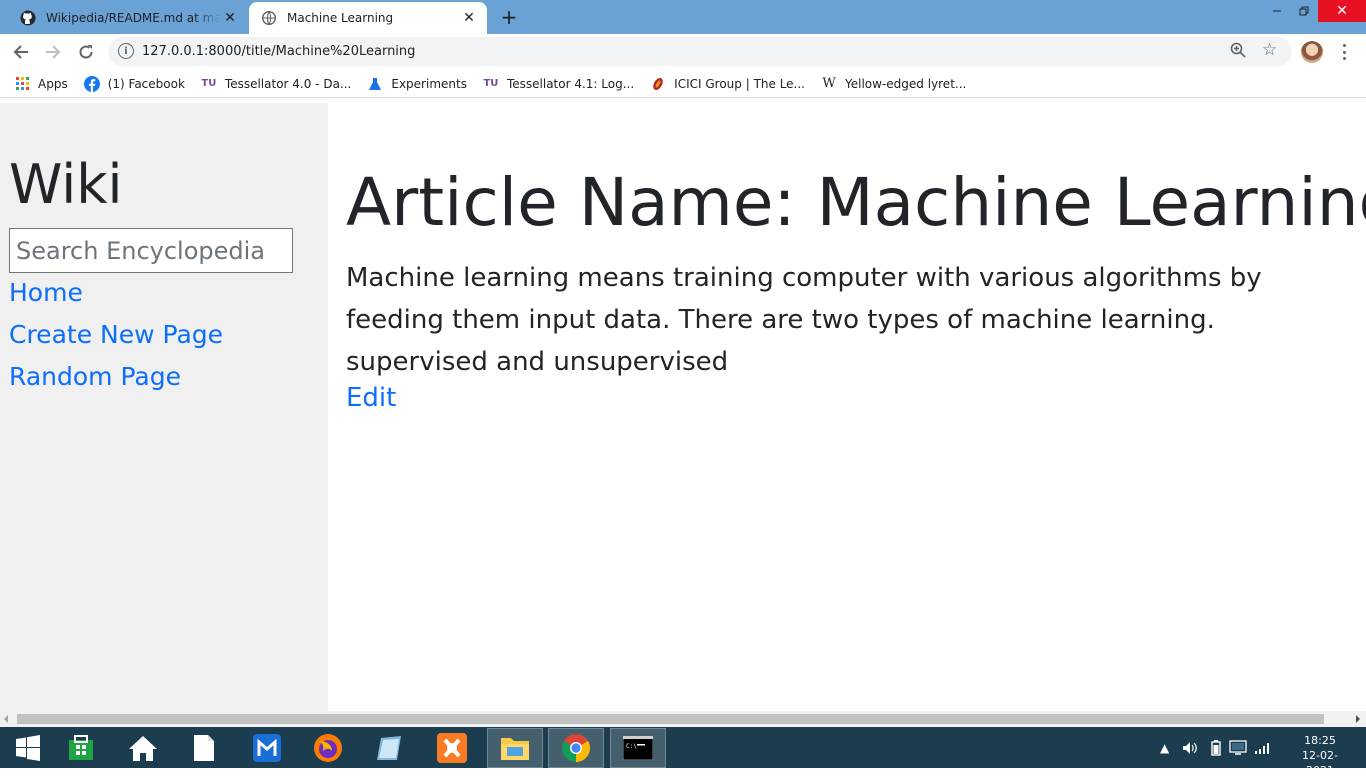 The width and height of the screenshot is (1366, 778). What do you see at coordinates (1277, 11) in the screenshot?
I see `minimize-icon` at bounding box center [1277, 11].